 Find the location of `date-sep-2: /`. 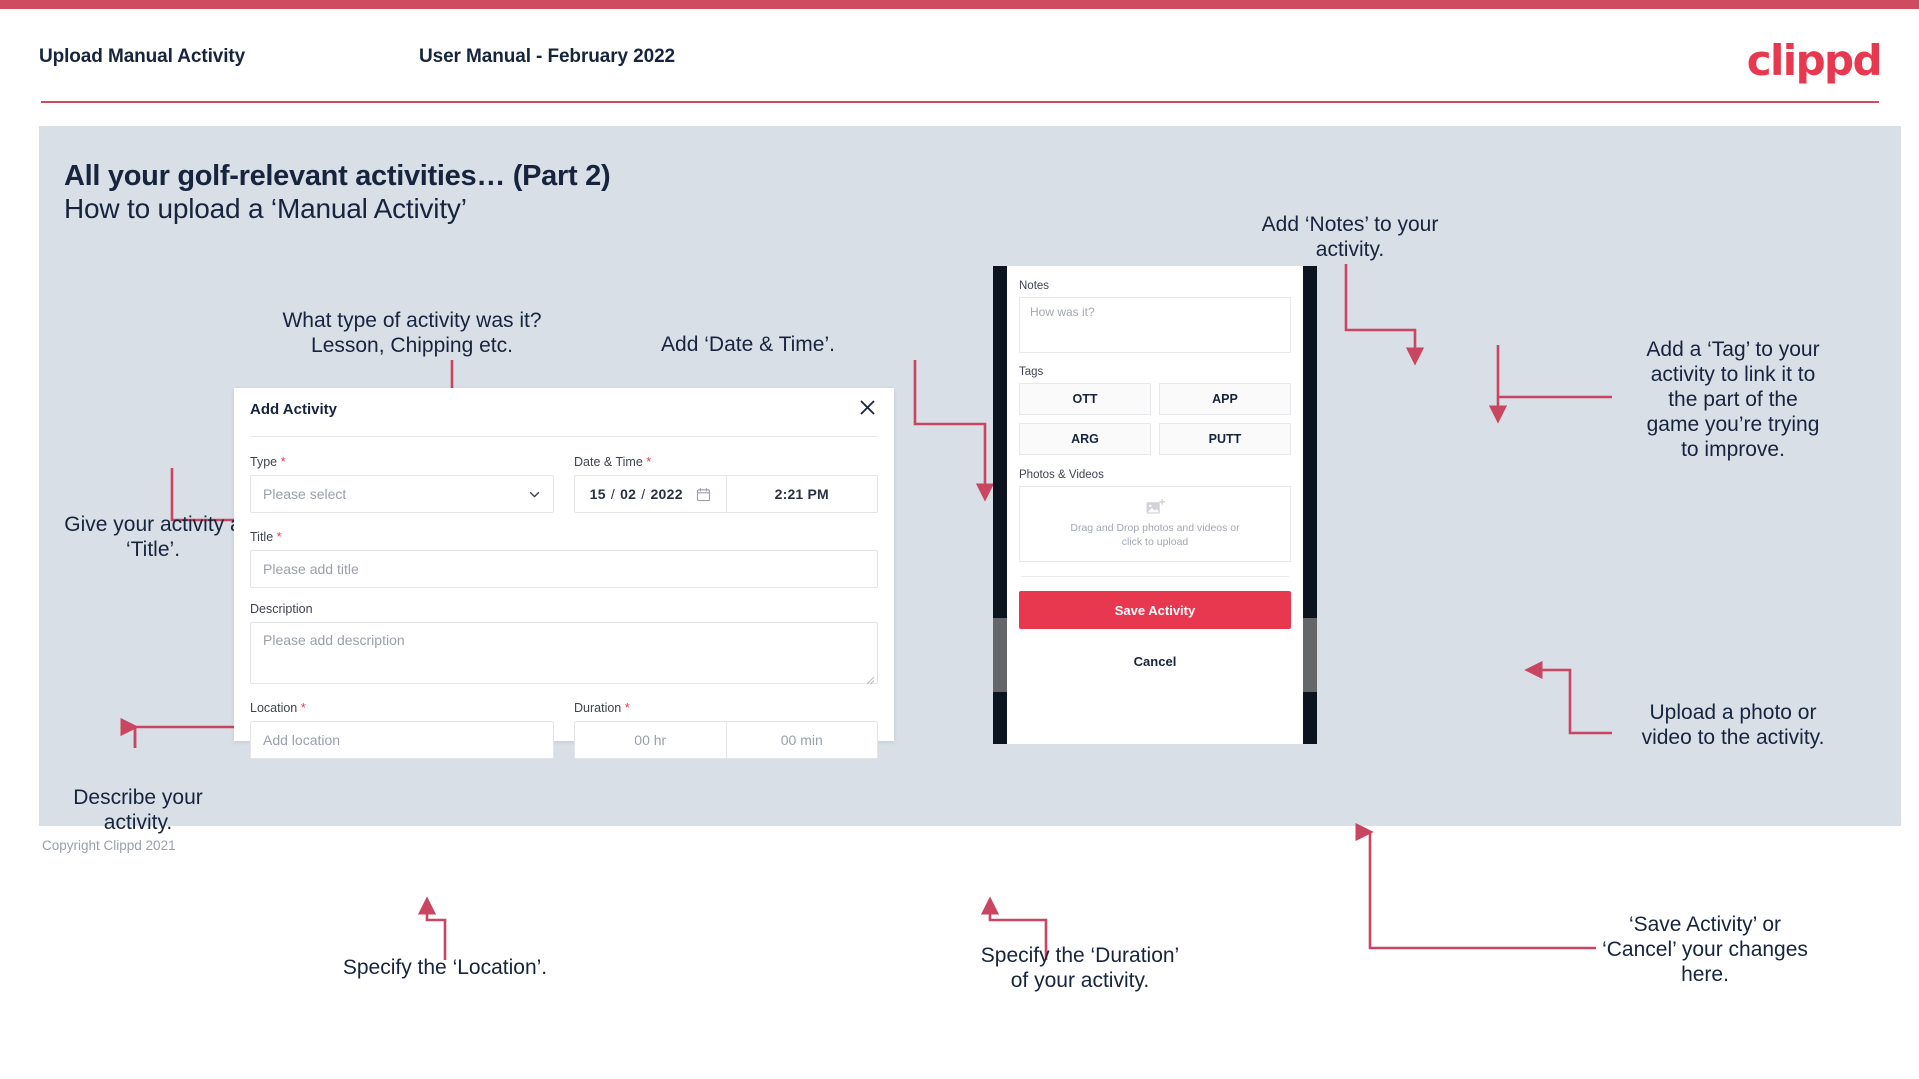

date-sep-2: / is located at coordinates (643, 494).